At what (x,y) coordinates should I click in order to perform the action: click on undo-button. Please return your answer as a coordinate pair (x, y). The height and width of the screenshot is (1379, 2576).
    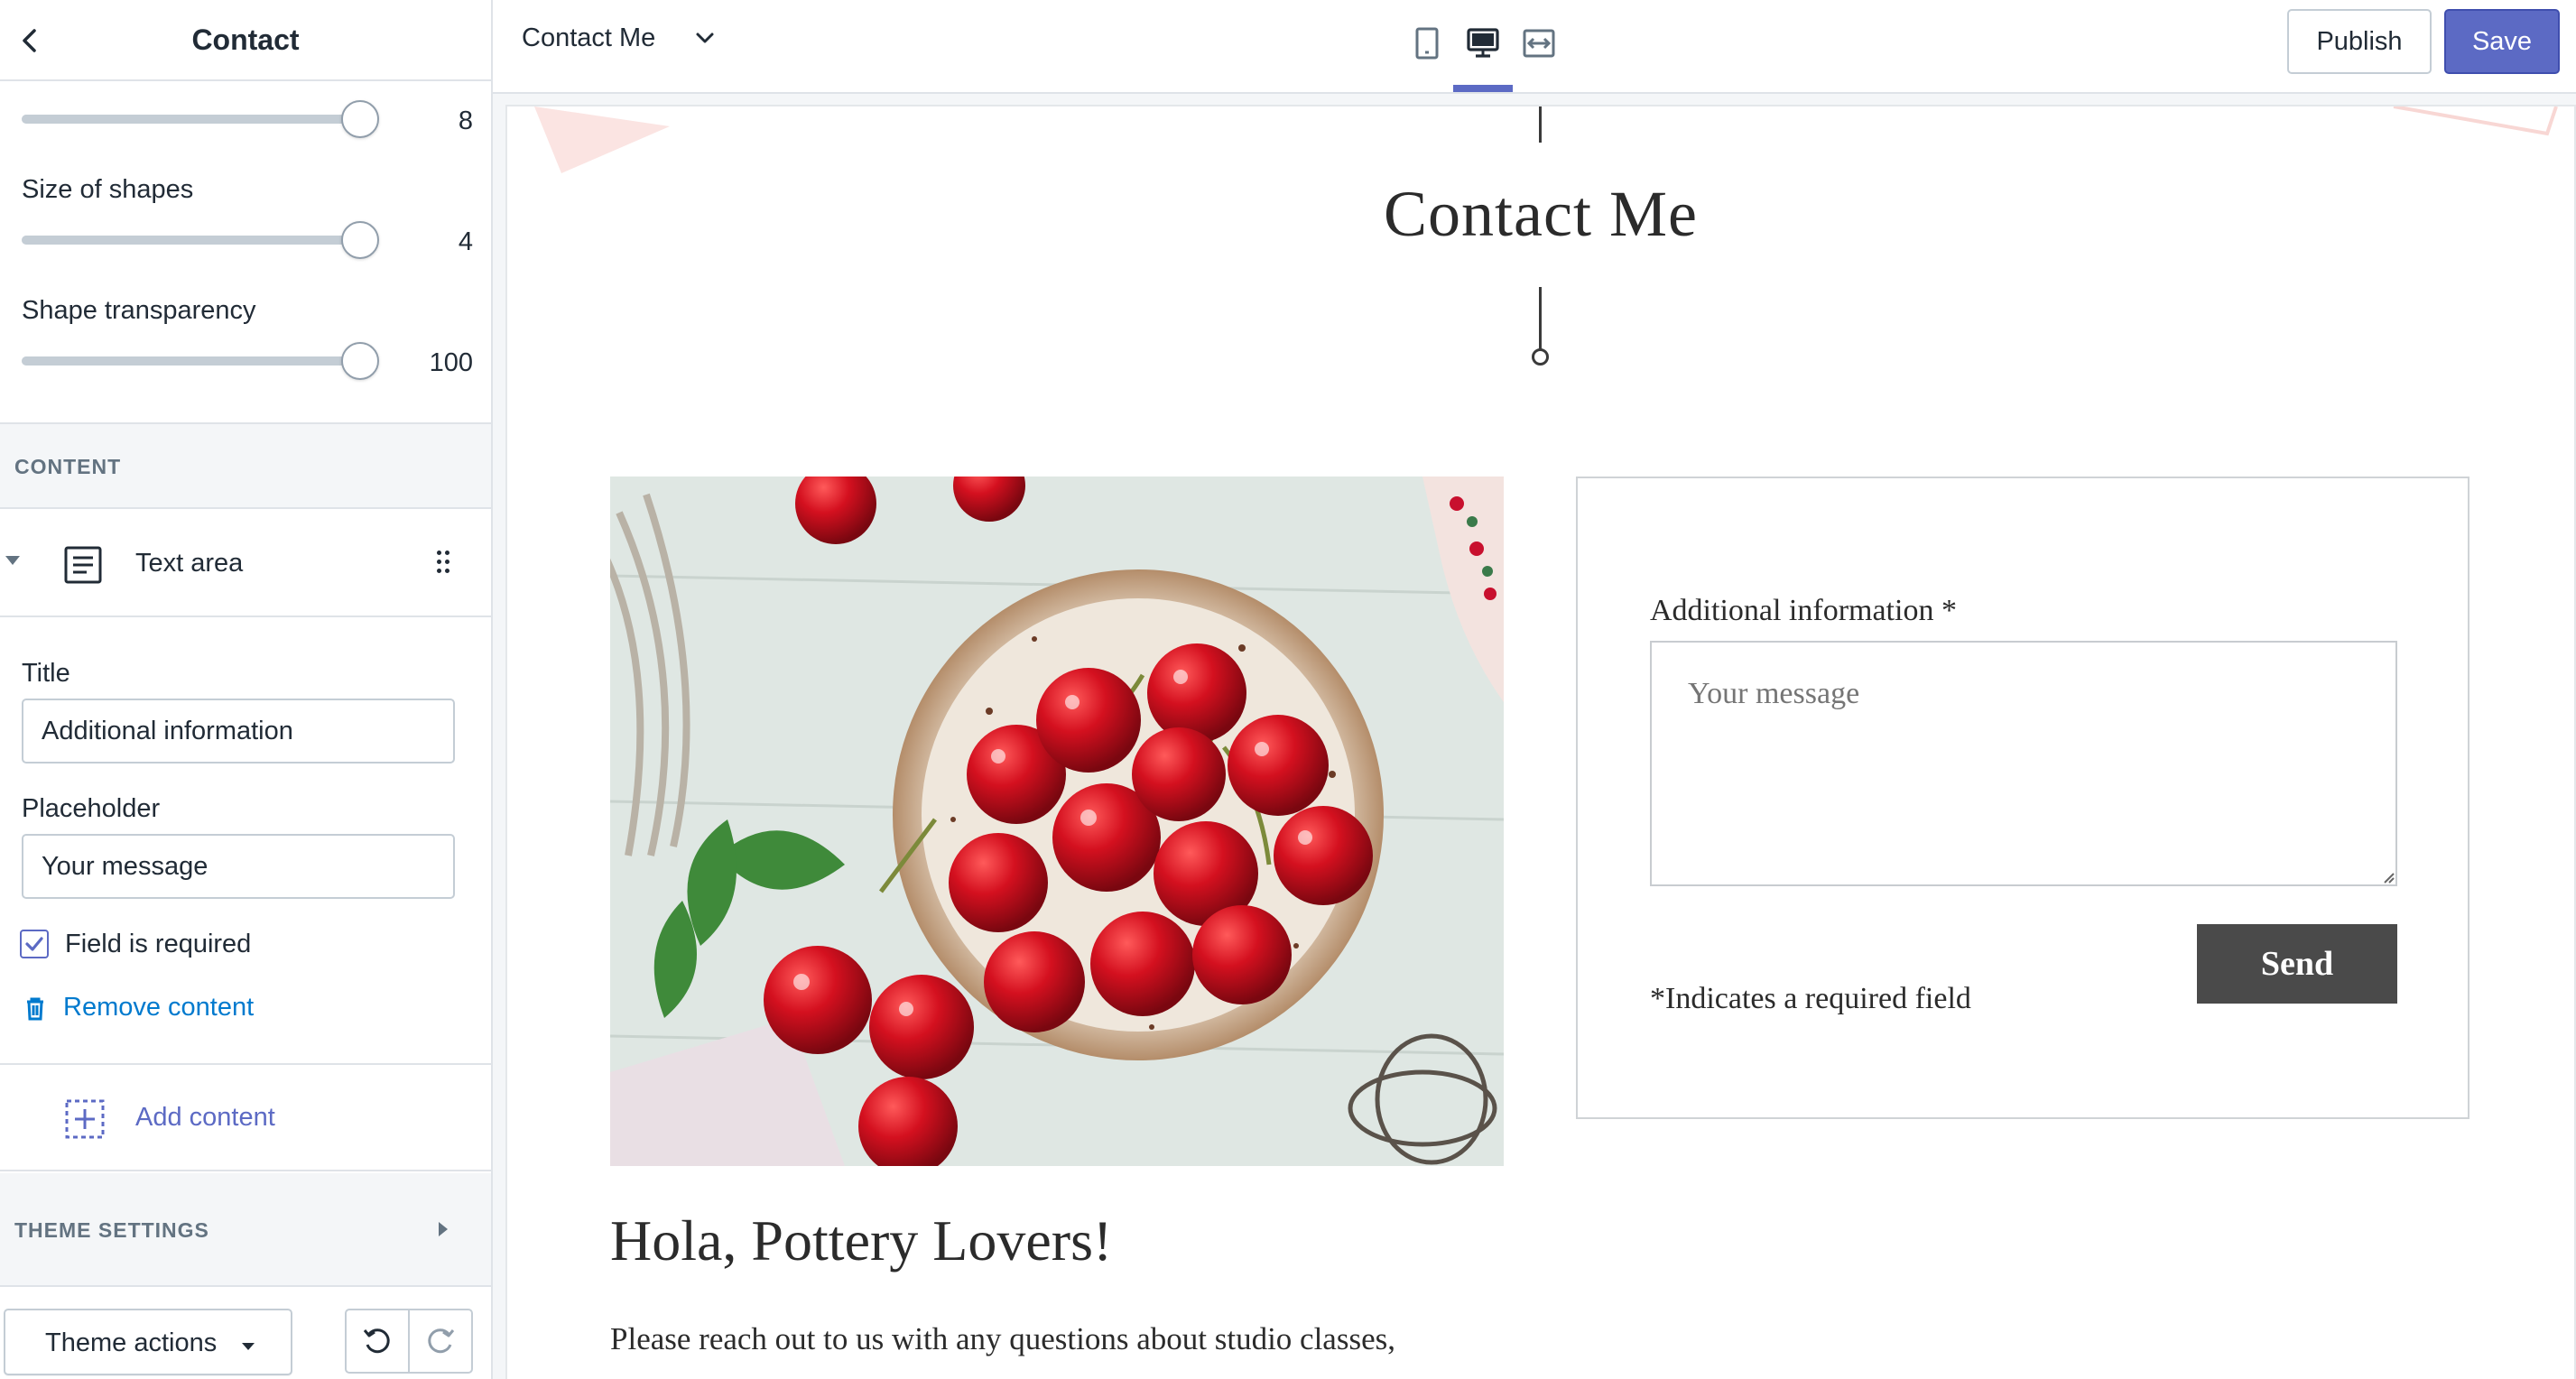
    Looking at the image, I should click on (377, 1341).